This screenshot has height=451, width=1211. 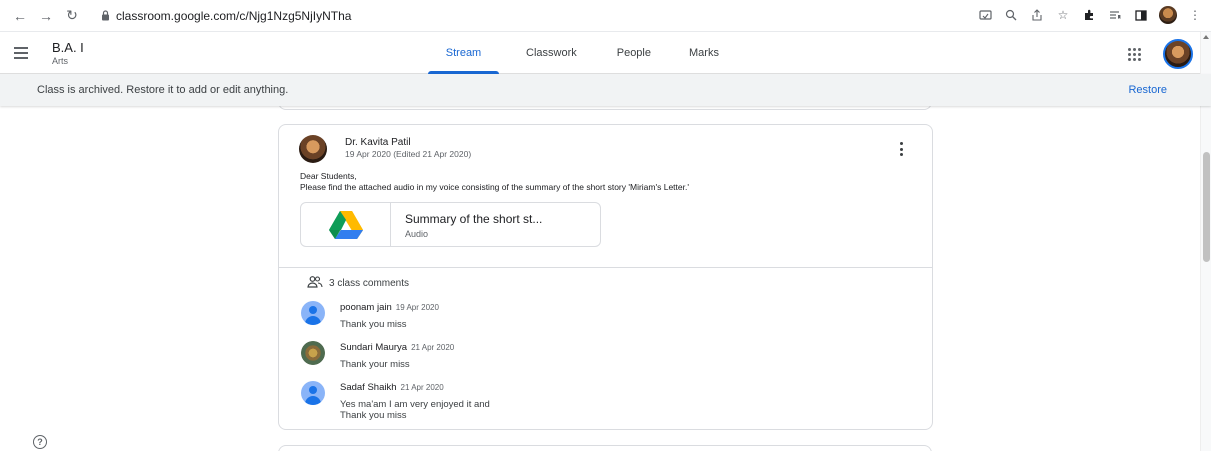 I want to click on restore-button: Restore, so click(x=1147, y=90).